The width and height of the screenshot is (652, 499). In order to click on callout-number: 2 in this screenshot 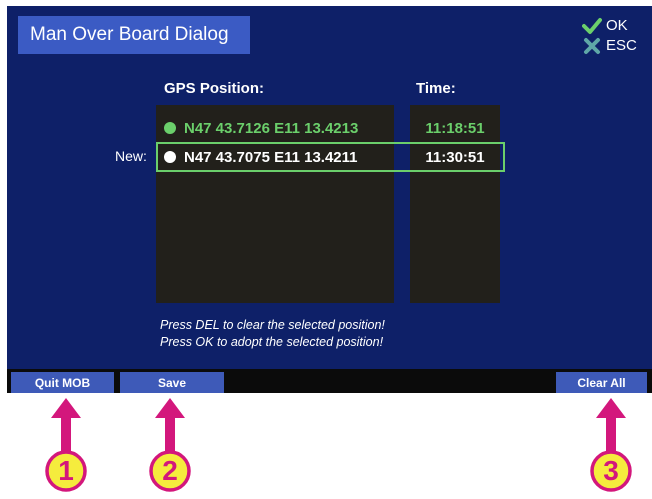, I will do `click(170, 470)`.